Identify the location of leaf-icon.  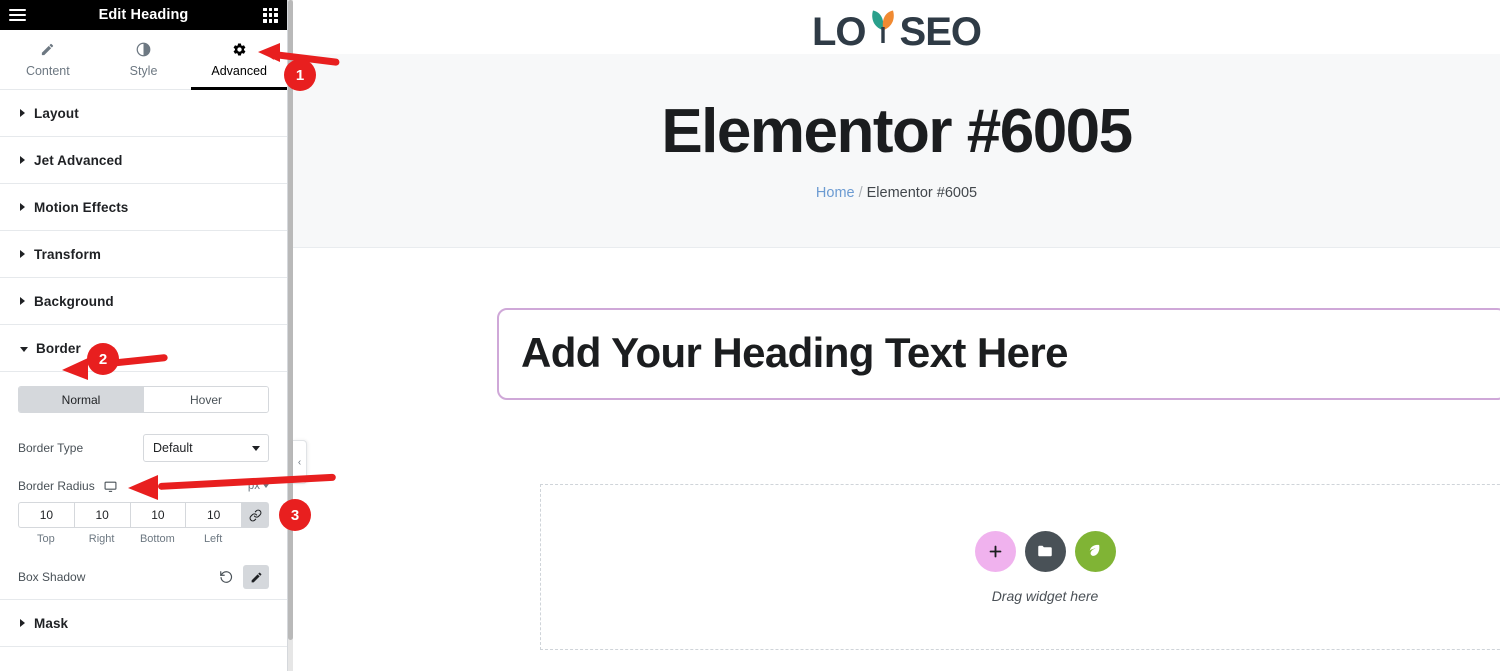
(1095, 551).